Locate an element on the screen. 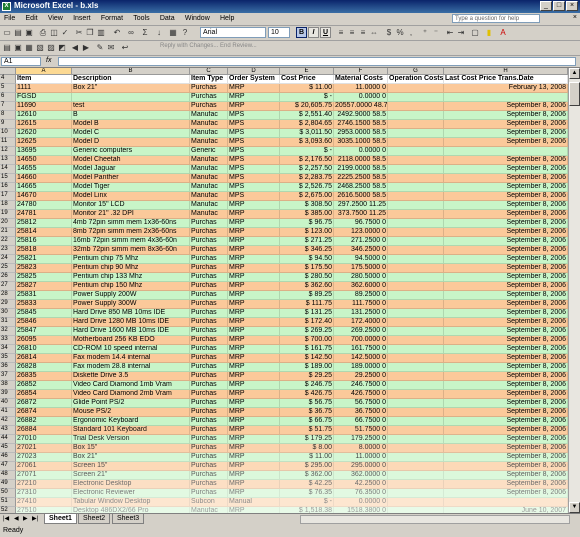 Image resolution: width=580 pixels, height=537 pixels. cell-e: $ 36.75 is located at coordinates (307, 412).